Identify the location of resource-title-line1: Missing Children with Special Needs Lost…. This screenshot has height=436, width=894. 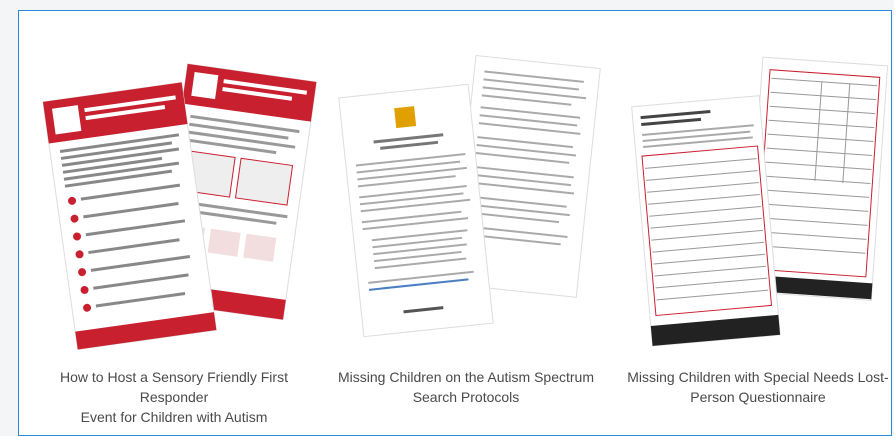
(753, 377).